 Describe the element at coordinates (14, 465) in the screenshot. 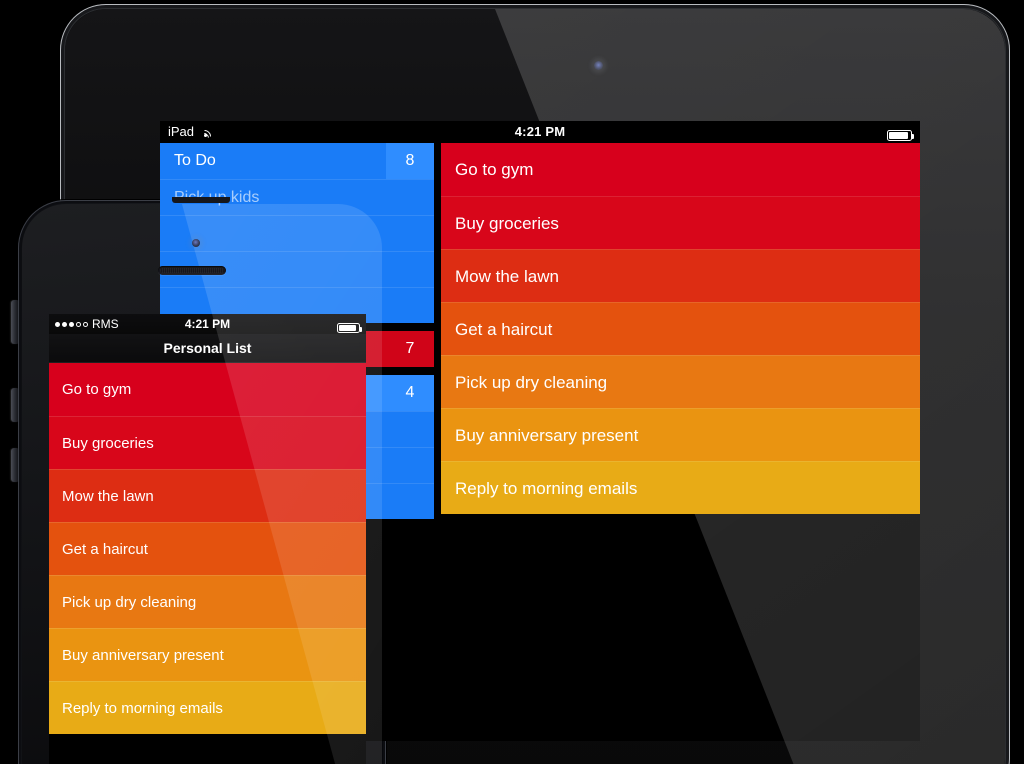

I see `volume-down-button` at that location.